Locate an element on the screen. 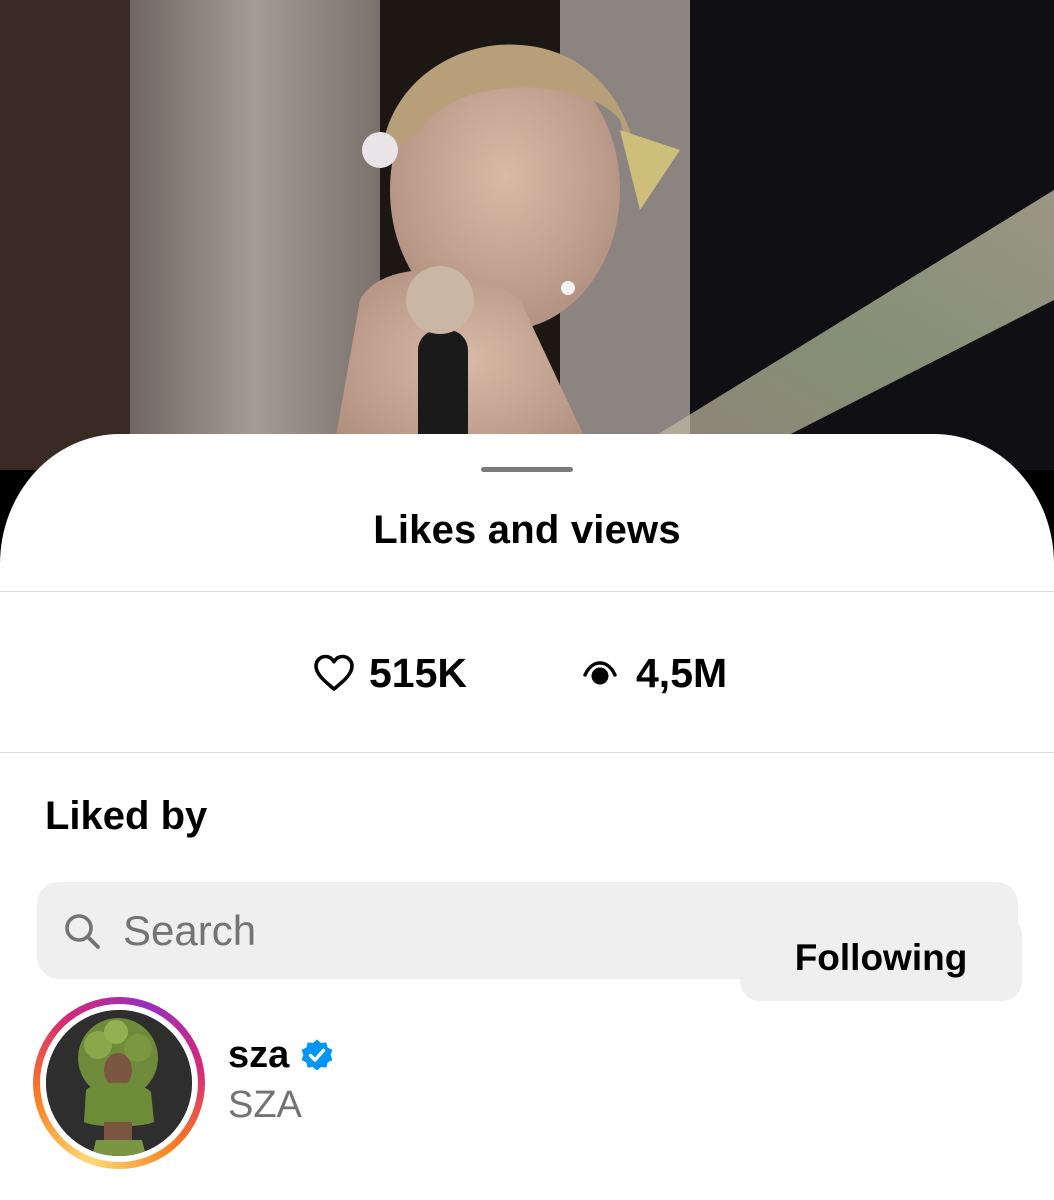 The height and width of the screenshot is (1200, 1054). username: sza is located at coordinates (281, 1055).